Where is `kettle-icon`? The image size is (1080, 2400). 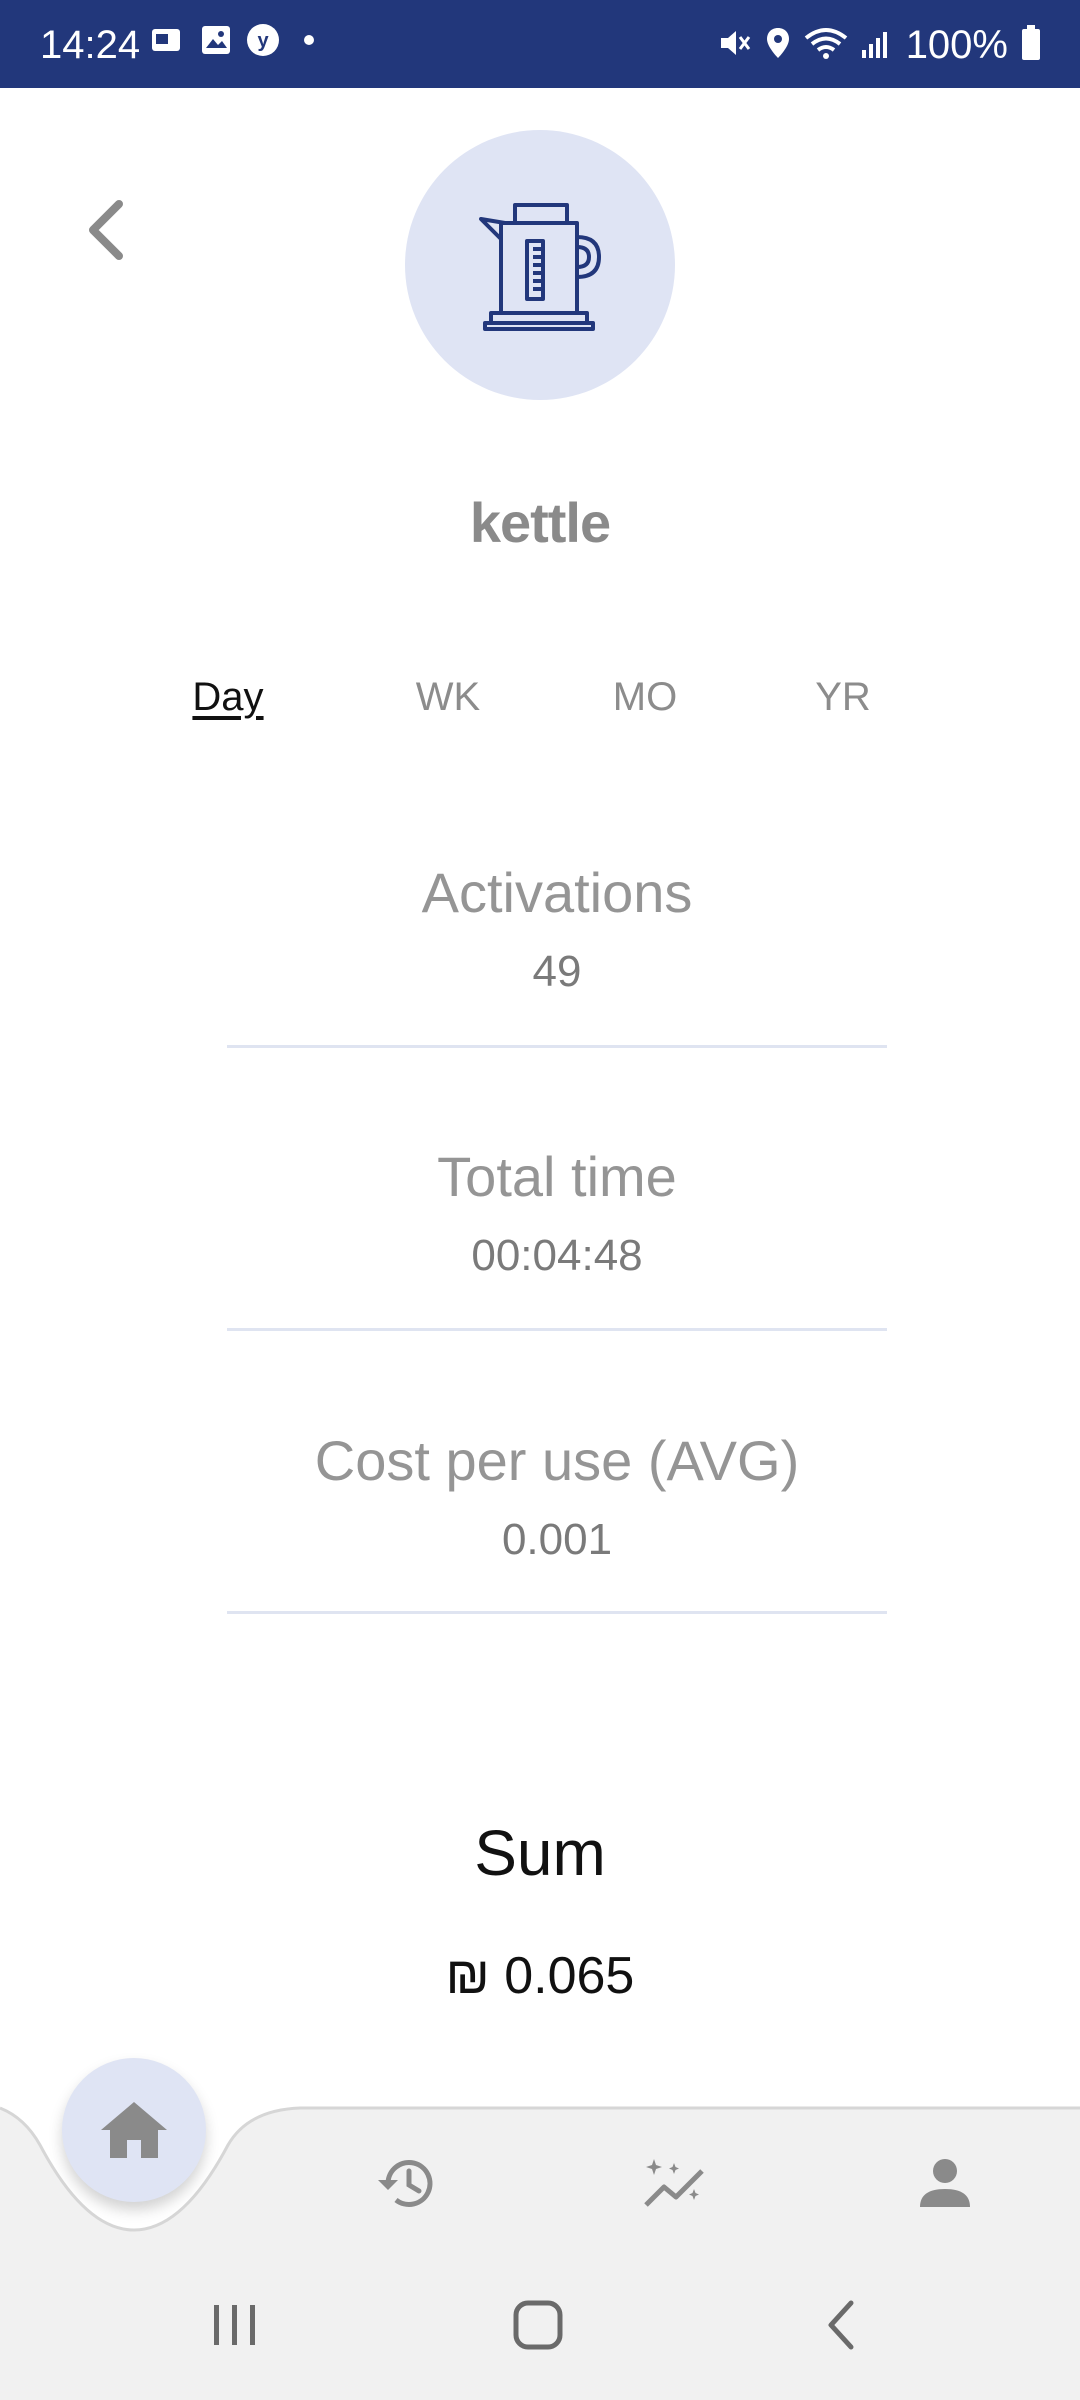
kettle-icon is located at coordinates (540, 267).